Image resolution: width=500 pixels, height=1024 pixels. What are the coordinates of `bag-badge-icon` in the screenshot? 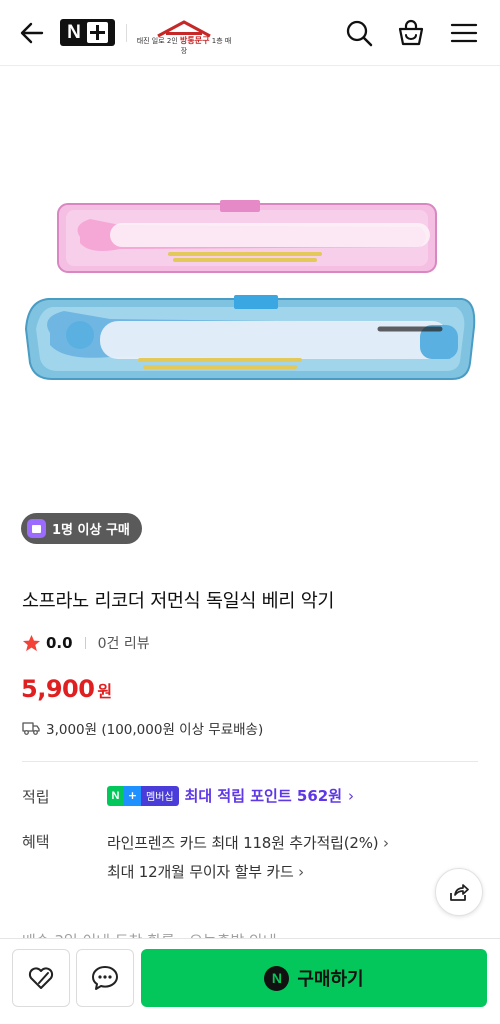 It's located at (36, 528).